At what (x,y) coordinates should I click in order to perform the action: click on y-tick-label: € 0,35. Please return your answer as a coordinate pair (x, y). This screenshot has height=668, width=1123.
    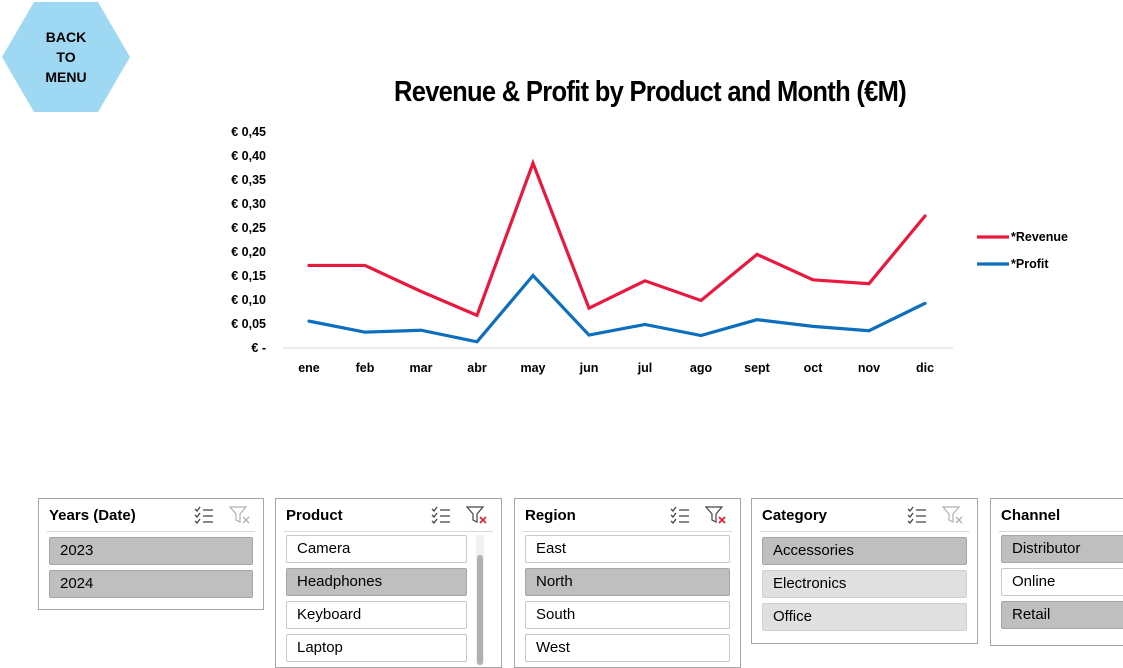
    Looking at the image, I should click on (248, 180).